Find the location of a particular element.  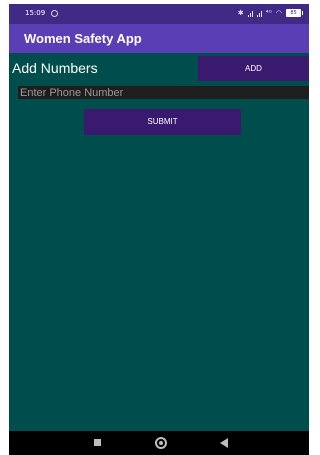

add-button: ADD is located at coordinates (253, 68).